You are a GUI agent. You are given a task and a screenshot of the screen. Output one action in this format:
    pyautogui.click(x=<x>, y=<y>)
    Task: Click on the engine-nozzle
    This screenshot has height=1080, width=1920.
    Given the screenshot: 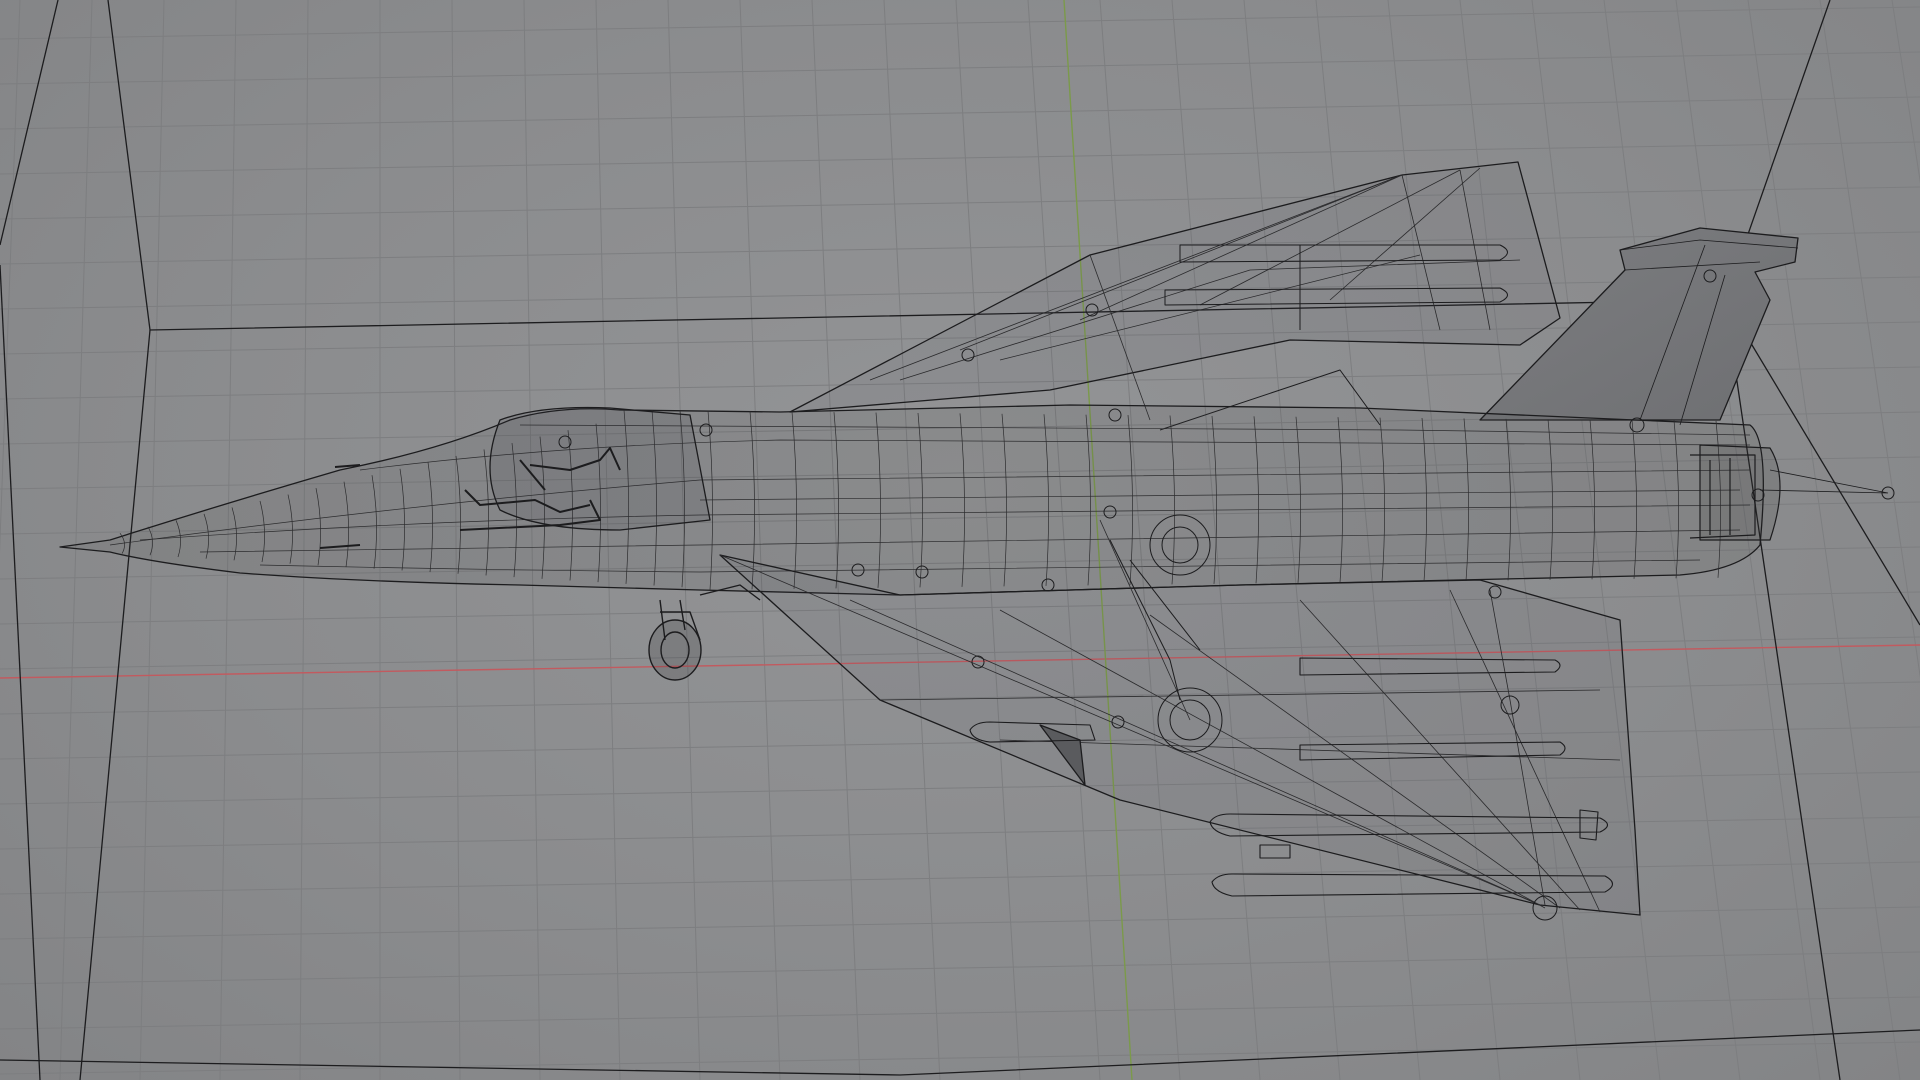 What is the action you would take?
    pyautogui.click(x=1735, y=492)
    